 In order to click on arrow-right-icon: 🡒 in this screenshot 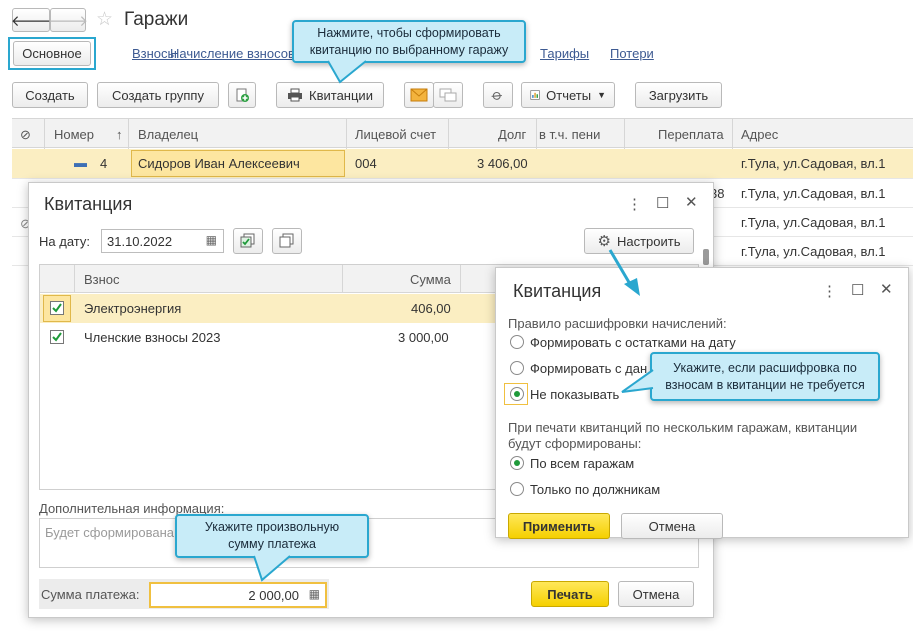, I will do `click(68, 21)`.